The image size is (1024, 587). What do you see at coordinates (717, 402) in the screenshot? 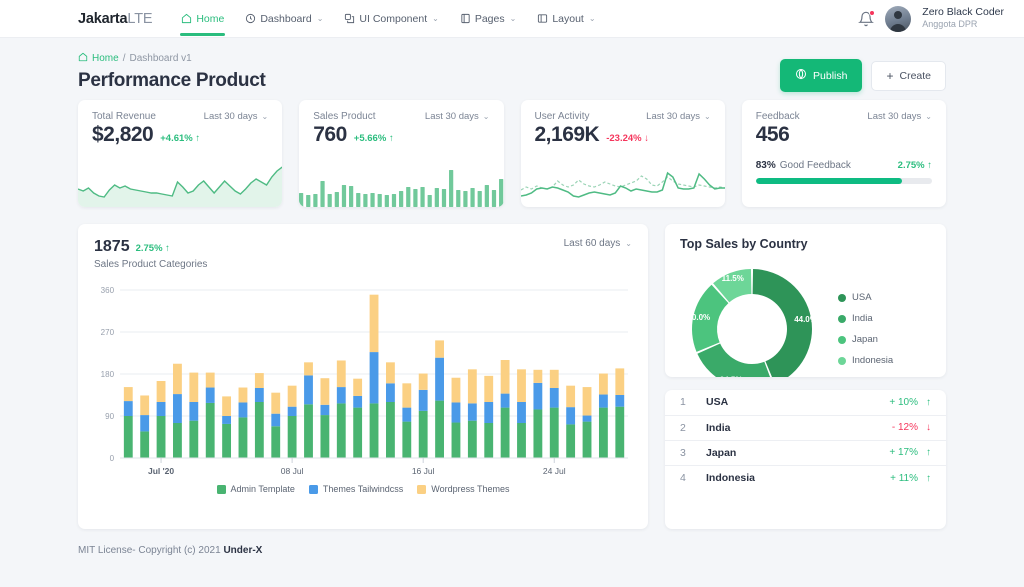
I see `country-name: USA` at bounding box center [717, 402].